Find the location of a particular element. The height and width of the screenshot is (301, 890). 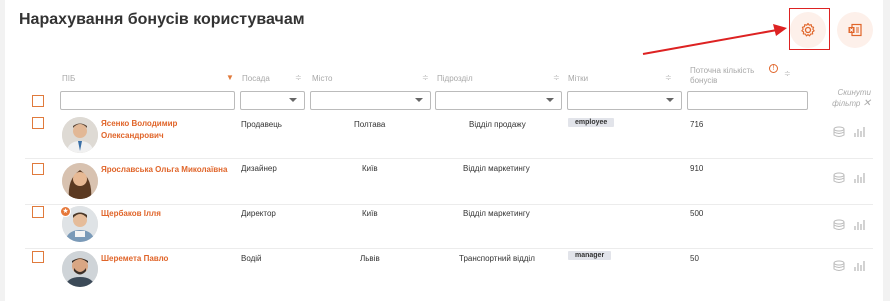

sort-position-icon: ≑ is located at coordinates (298, 77).